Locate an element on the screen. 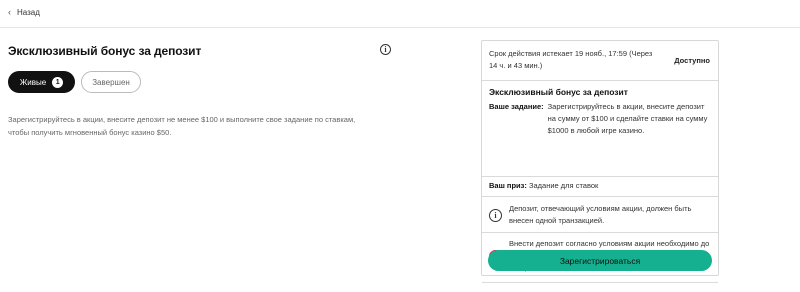 The width and height of the screenshot is (800, 292). status-tabs: Живые 1 Завершен is located at coordinates (74, 82).